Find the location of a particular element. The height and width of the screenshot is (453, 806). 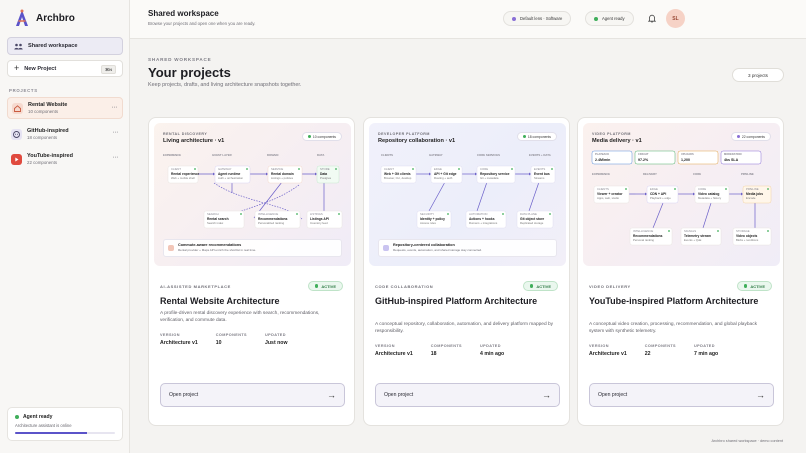

component-badge-label: 22 components is located at coordinates (753, 136).